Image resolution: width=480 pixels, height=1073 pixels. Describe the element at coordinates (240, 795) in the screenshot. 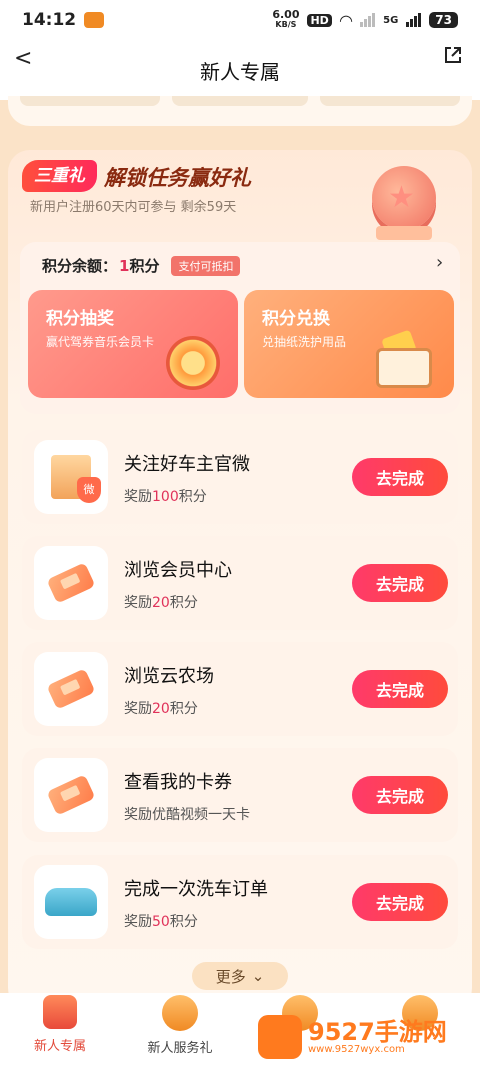

I see `task-item: 查看我的卡券 奖励优酷视频一天卡 去完成` at that location.